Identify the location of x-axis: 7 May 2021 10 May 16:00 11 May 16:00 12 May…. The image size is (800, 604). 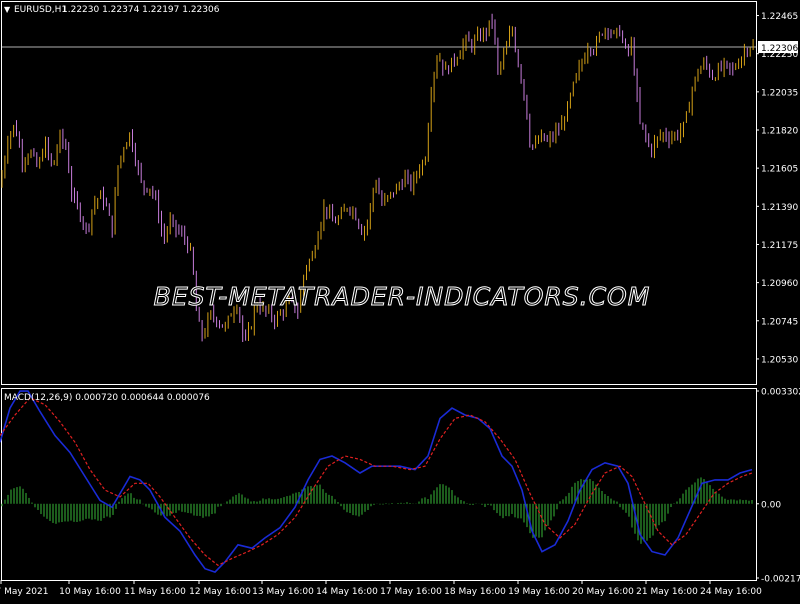
(381, 588).